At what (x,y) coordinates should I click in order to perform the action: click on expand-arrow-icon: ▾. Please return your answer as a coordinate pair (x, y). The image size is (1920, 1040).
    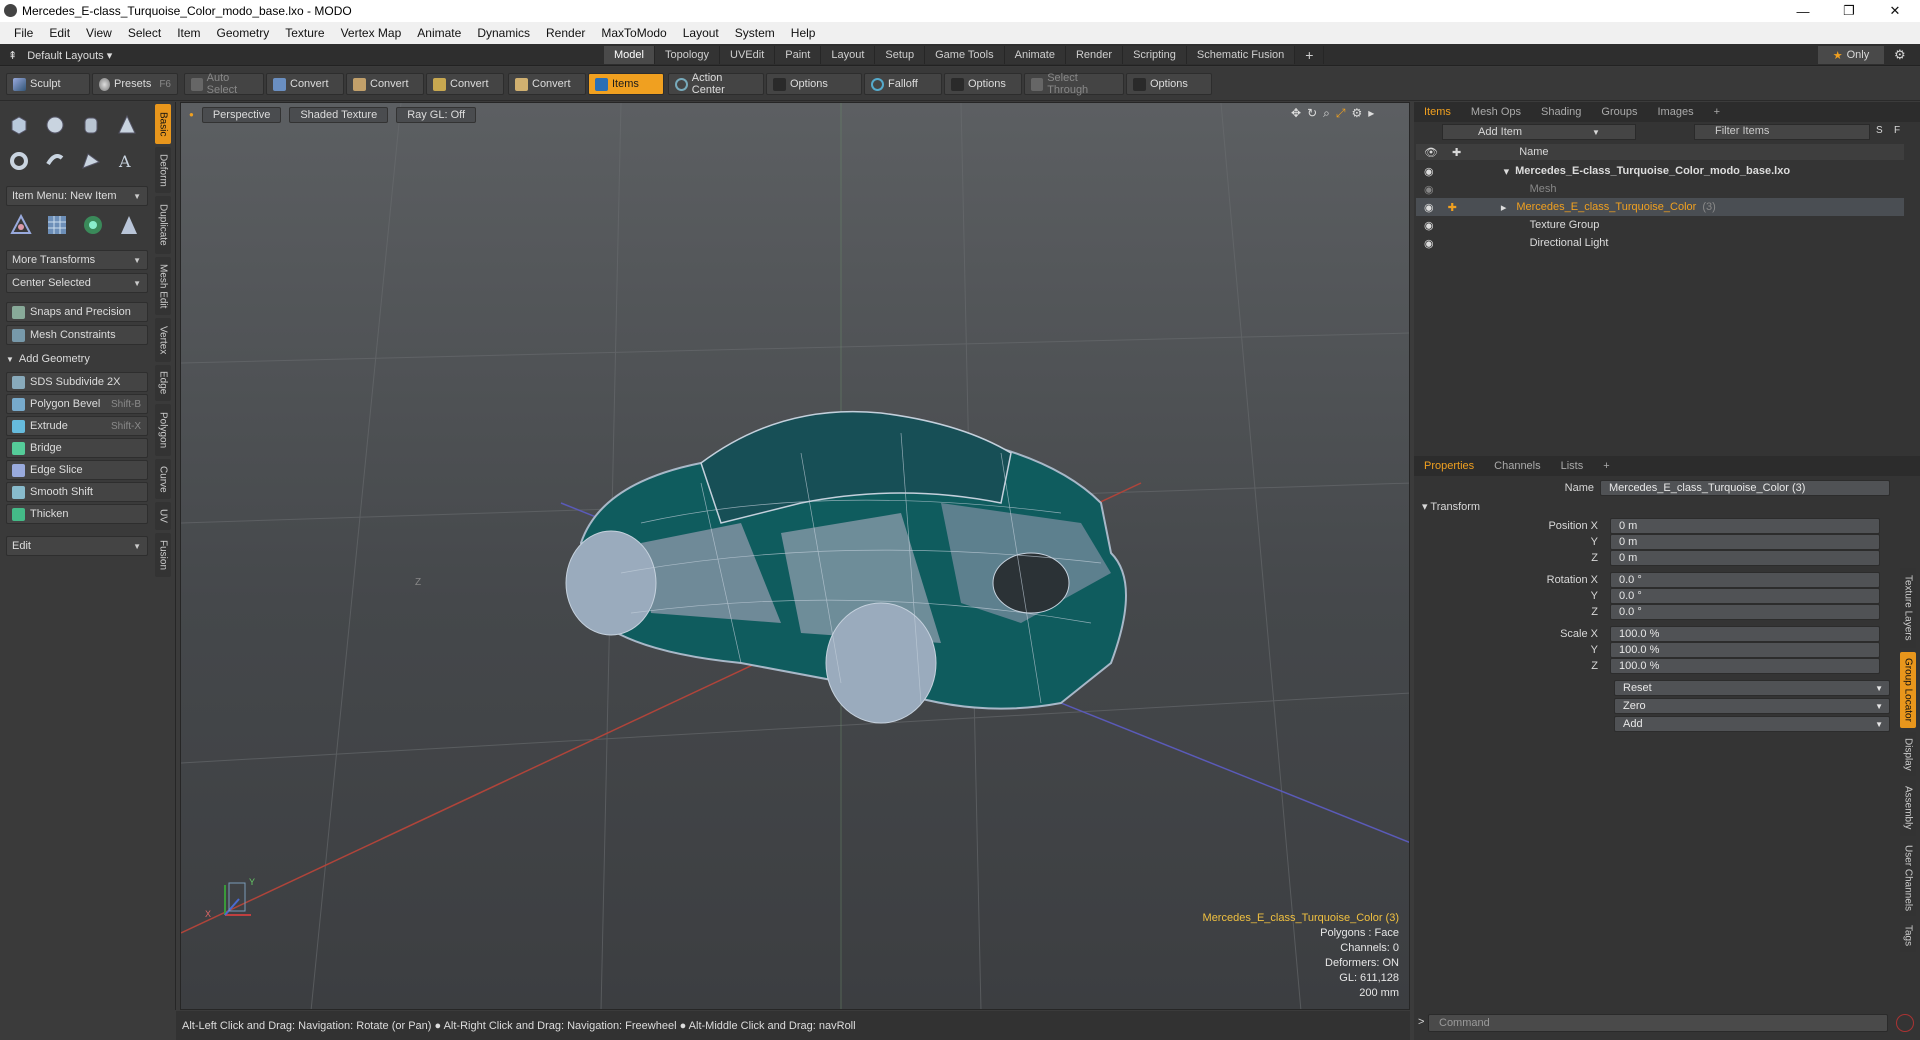
    Looking at the image, I should click on (1507, 171).